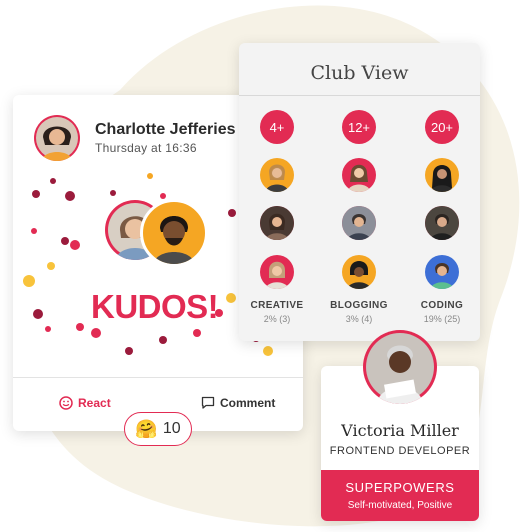 This screenshot has width=525, height=532. I want to click on club-view-title: Club View, so click(359, 73).